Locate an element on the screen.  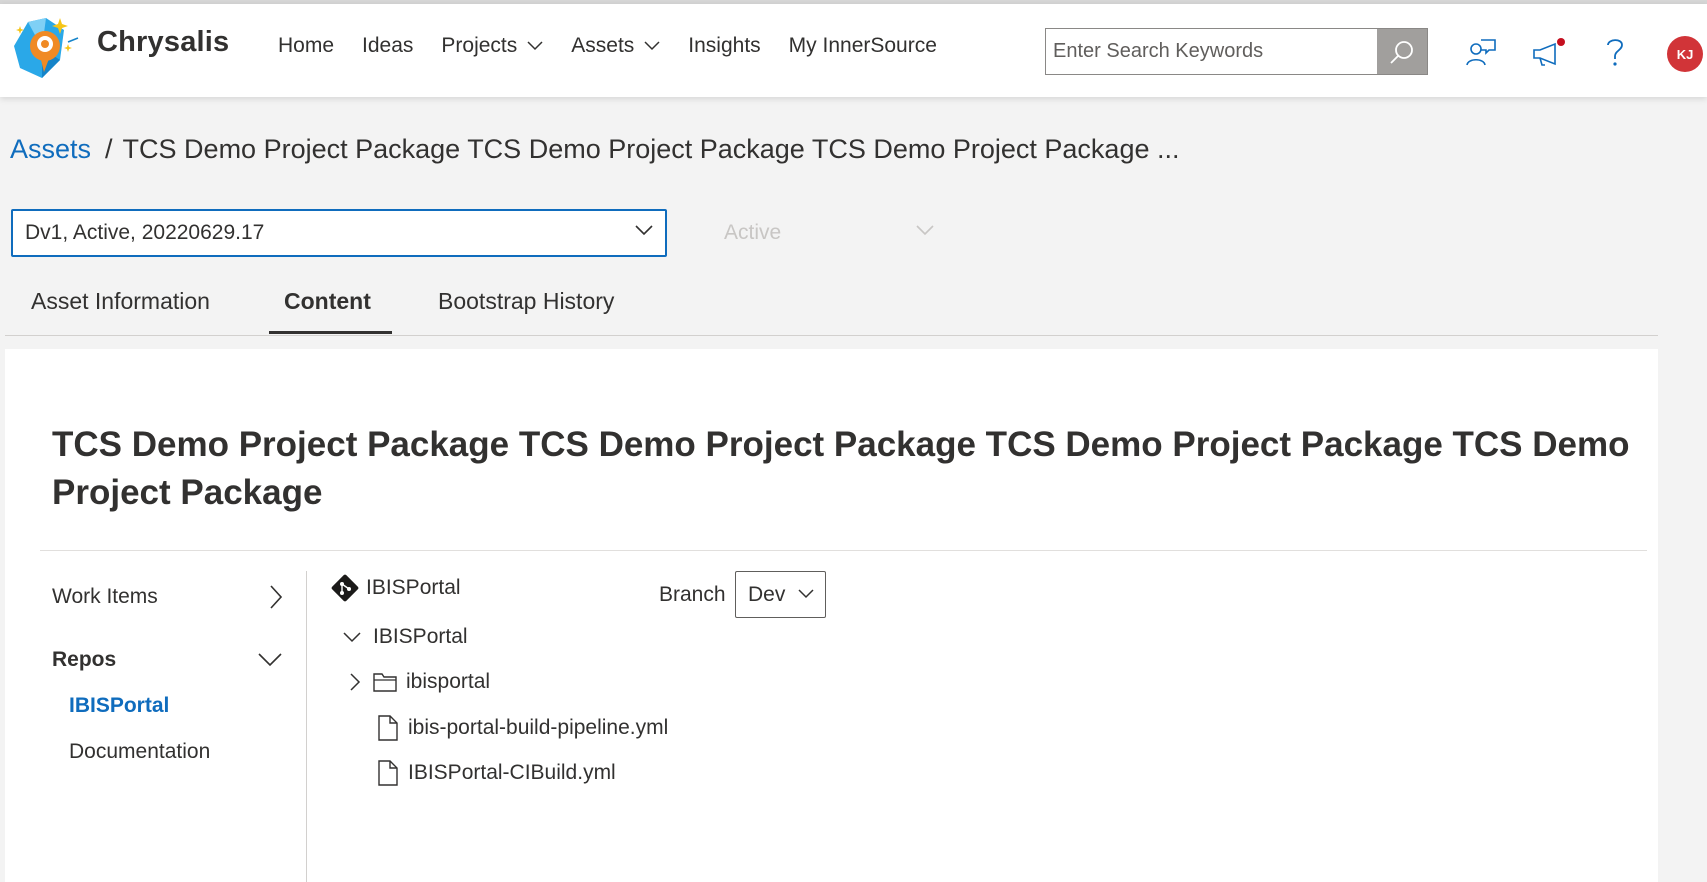
nav-projects: Projects is located at coordinates (492, 46).